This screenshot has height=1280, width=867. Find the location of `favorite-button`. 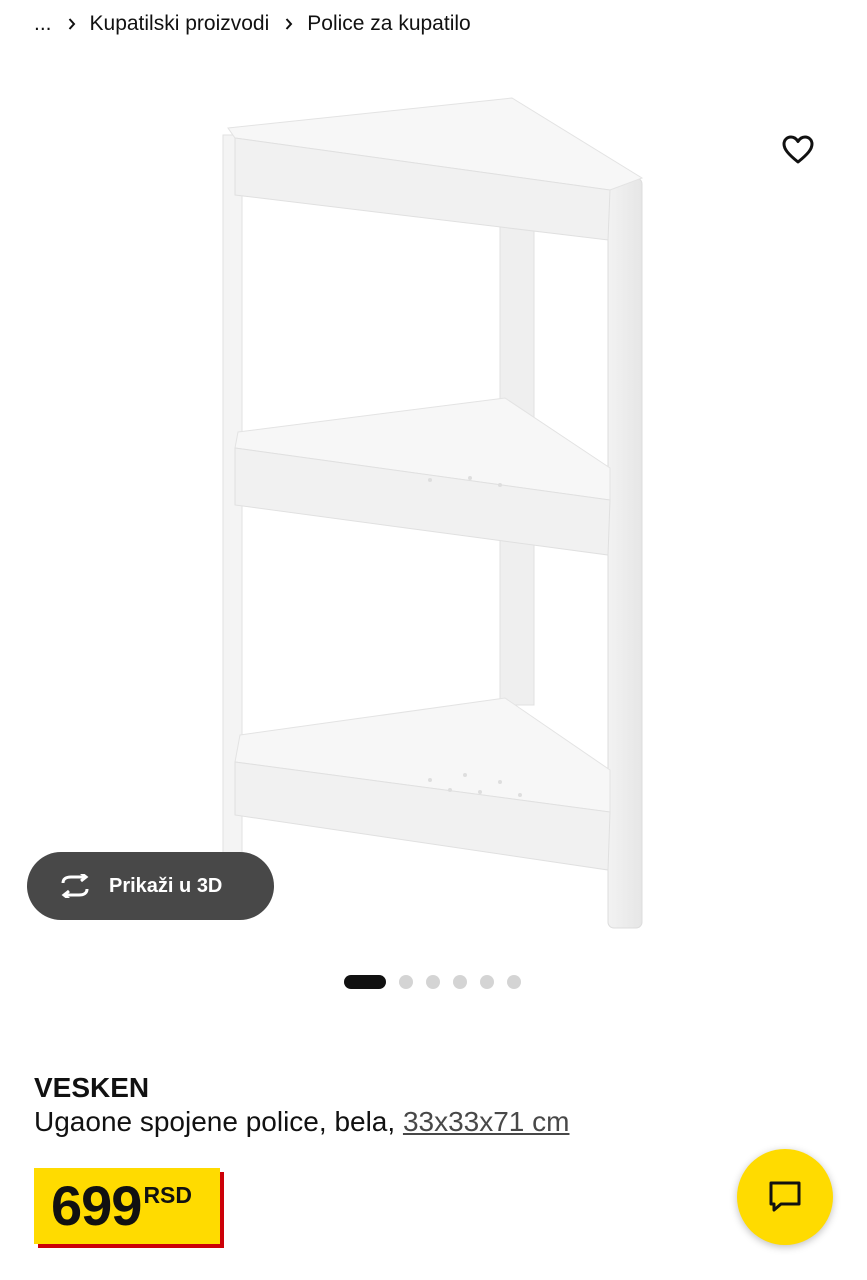

favorite-button is located at coordinates (798, 150).